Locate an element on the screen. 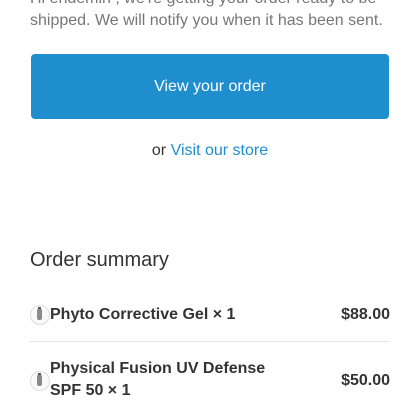  item-name: Phyto Corrective Gel × 1 is located at coordinates (143, 314).